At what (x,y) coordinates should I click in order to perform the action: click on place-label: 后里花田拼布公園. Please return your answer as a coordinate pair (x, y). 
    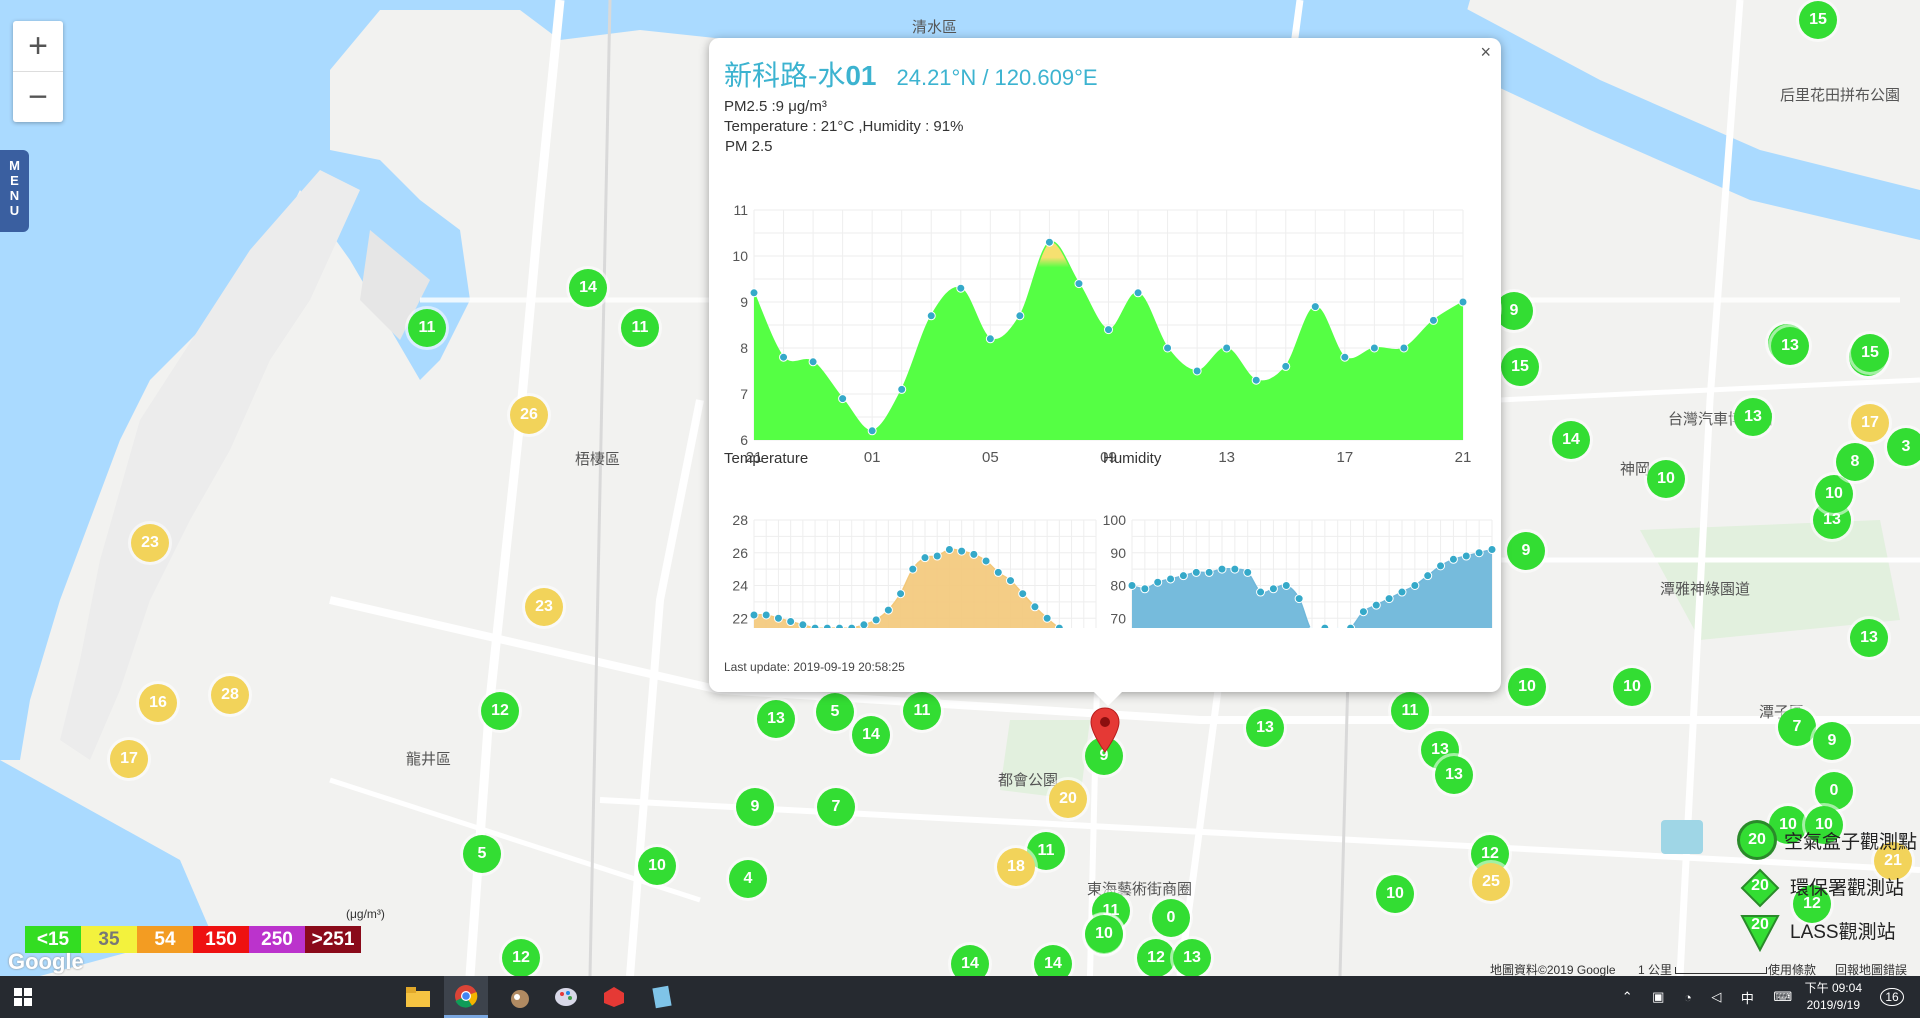
    Looking at the image, I should click on (1840, 95).